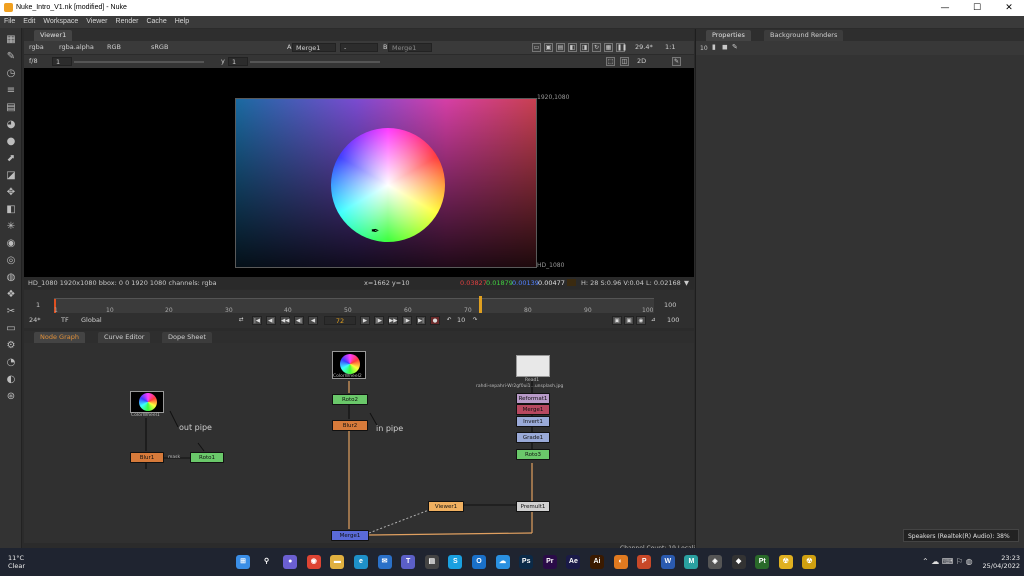 The height and width of the screenshot is (576, 1024). I want to click on zoom-dropdown: 29.4*, so click(644, 47).